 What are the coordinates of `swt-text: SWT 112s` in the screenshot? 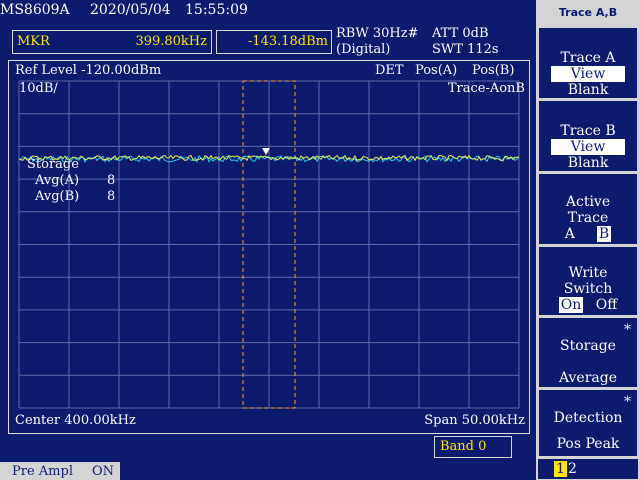 It's located at (465, 49).